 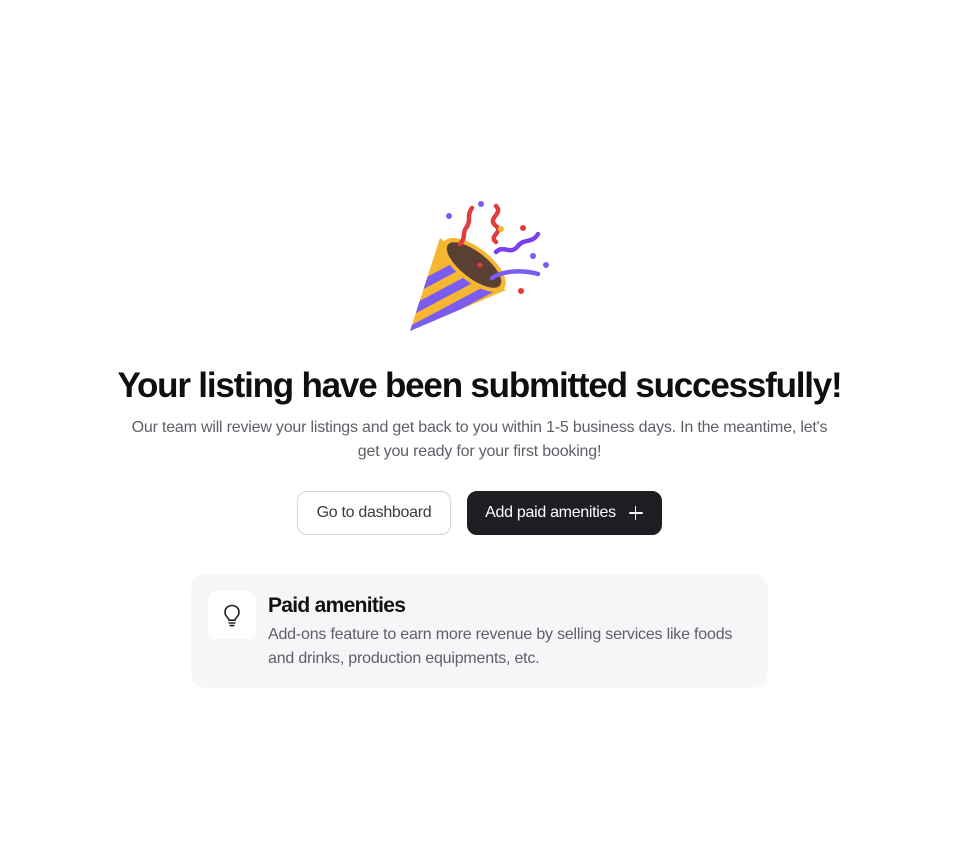 I want to click on go-to-dashboard-label: Go to dashboard, so click(x=374, y=512).